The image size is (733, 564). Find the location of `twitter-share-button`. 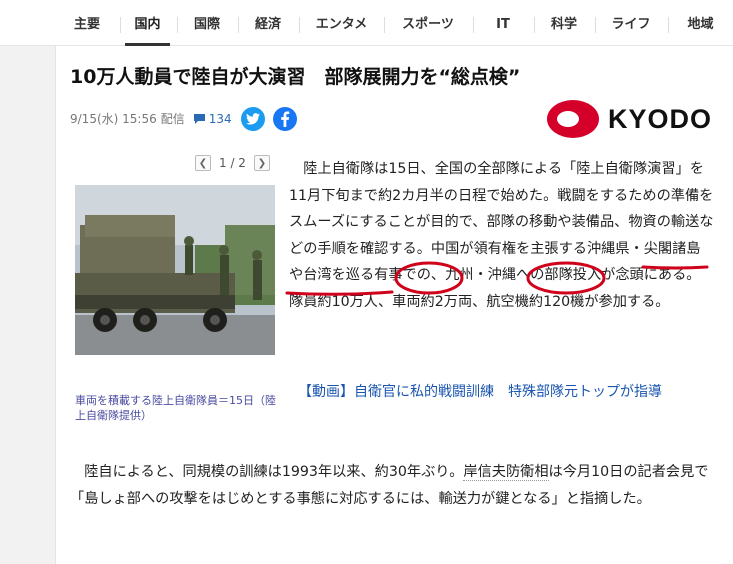

twitter-share-button is located at coordinates (253, 119).